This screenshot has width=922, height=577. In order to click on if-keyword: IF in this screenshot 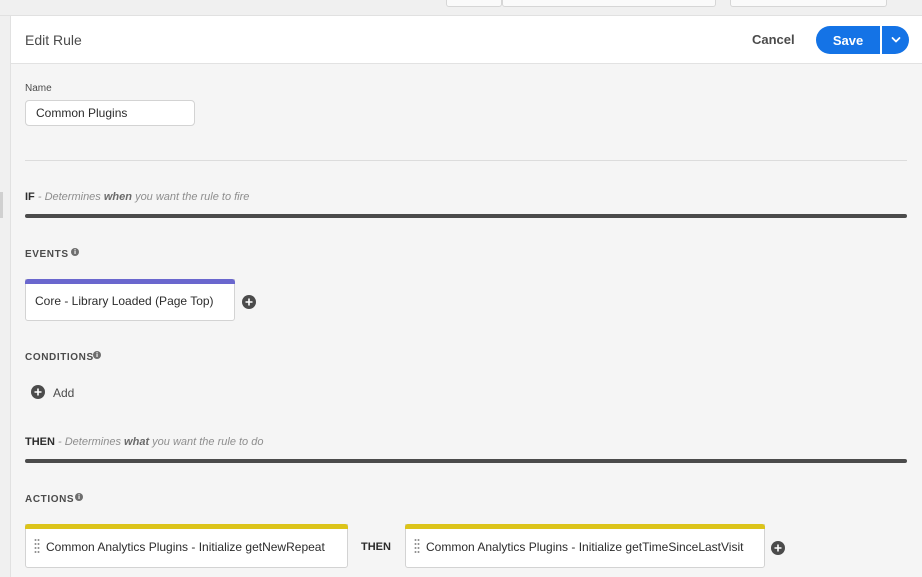, I will do `click(30, 197)`.